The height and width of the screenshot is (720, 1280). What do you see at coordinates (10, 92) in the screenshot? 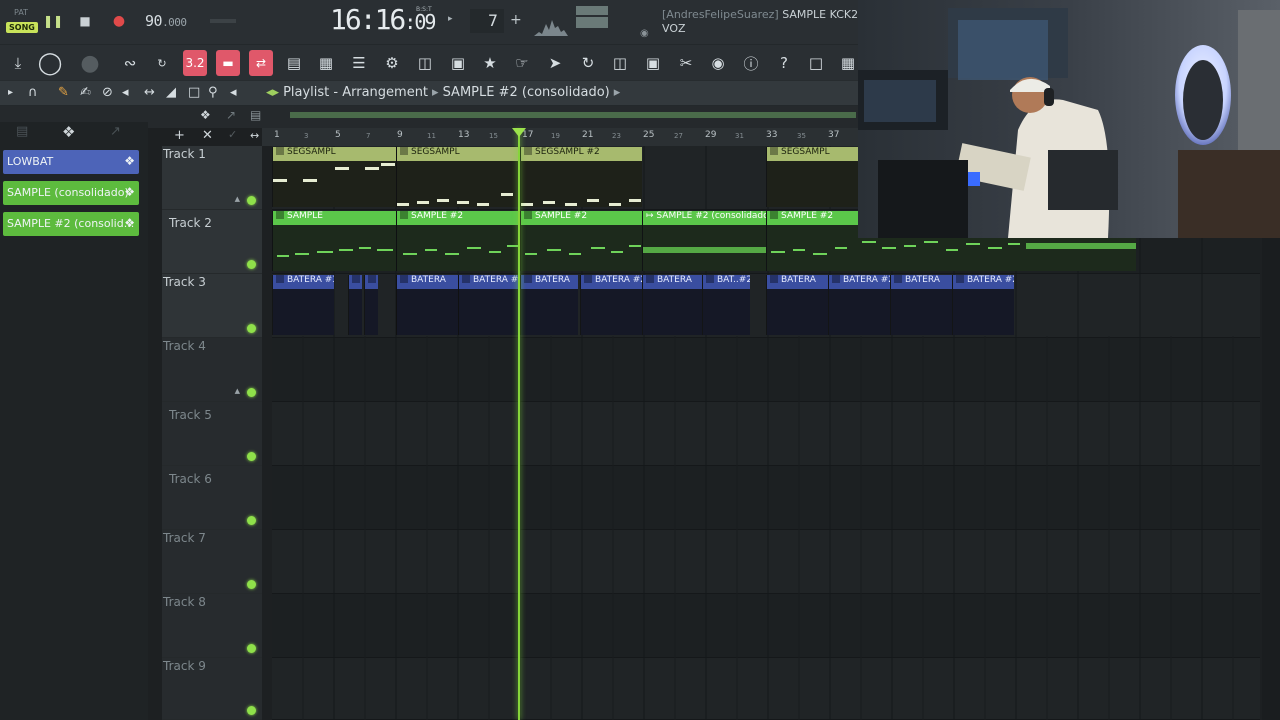
I see `playlist-menu-arrow-icon: ▸` at bounding box center [10, 92].